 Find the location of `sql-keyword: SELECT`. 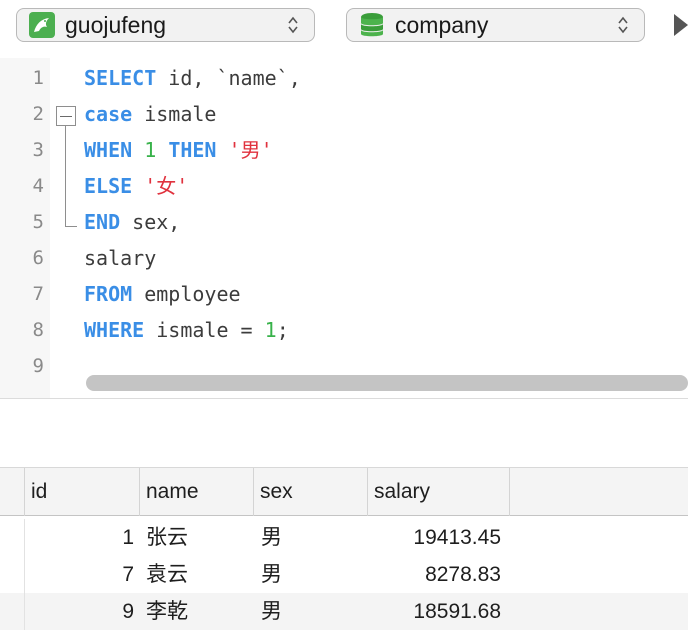

sql-keyword: SELECT is located at coordinates (120, 78).